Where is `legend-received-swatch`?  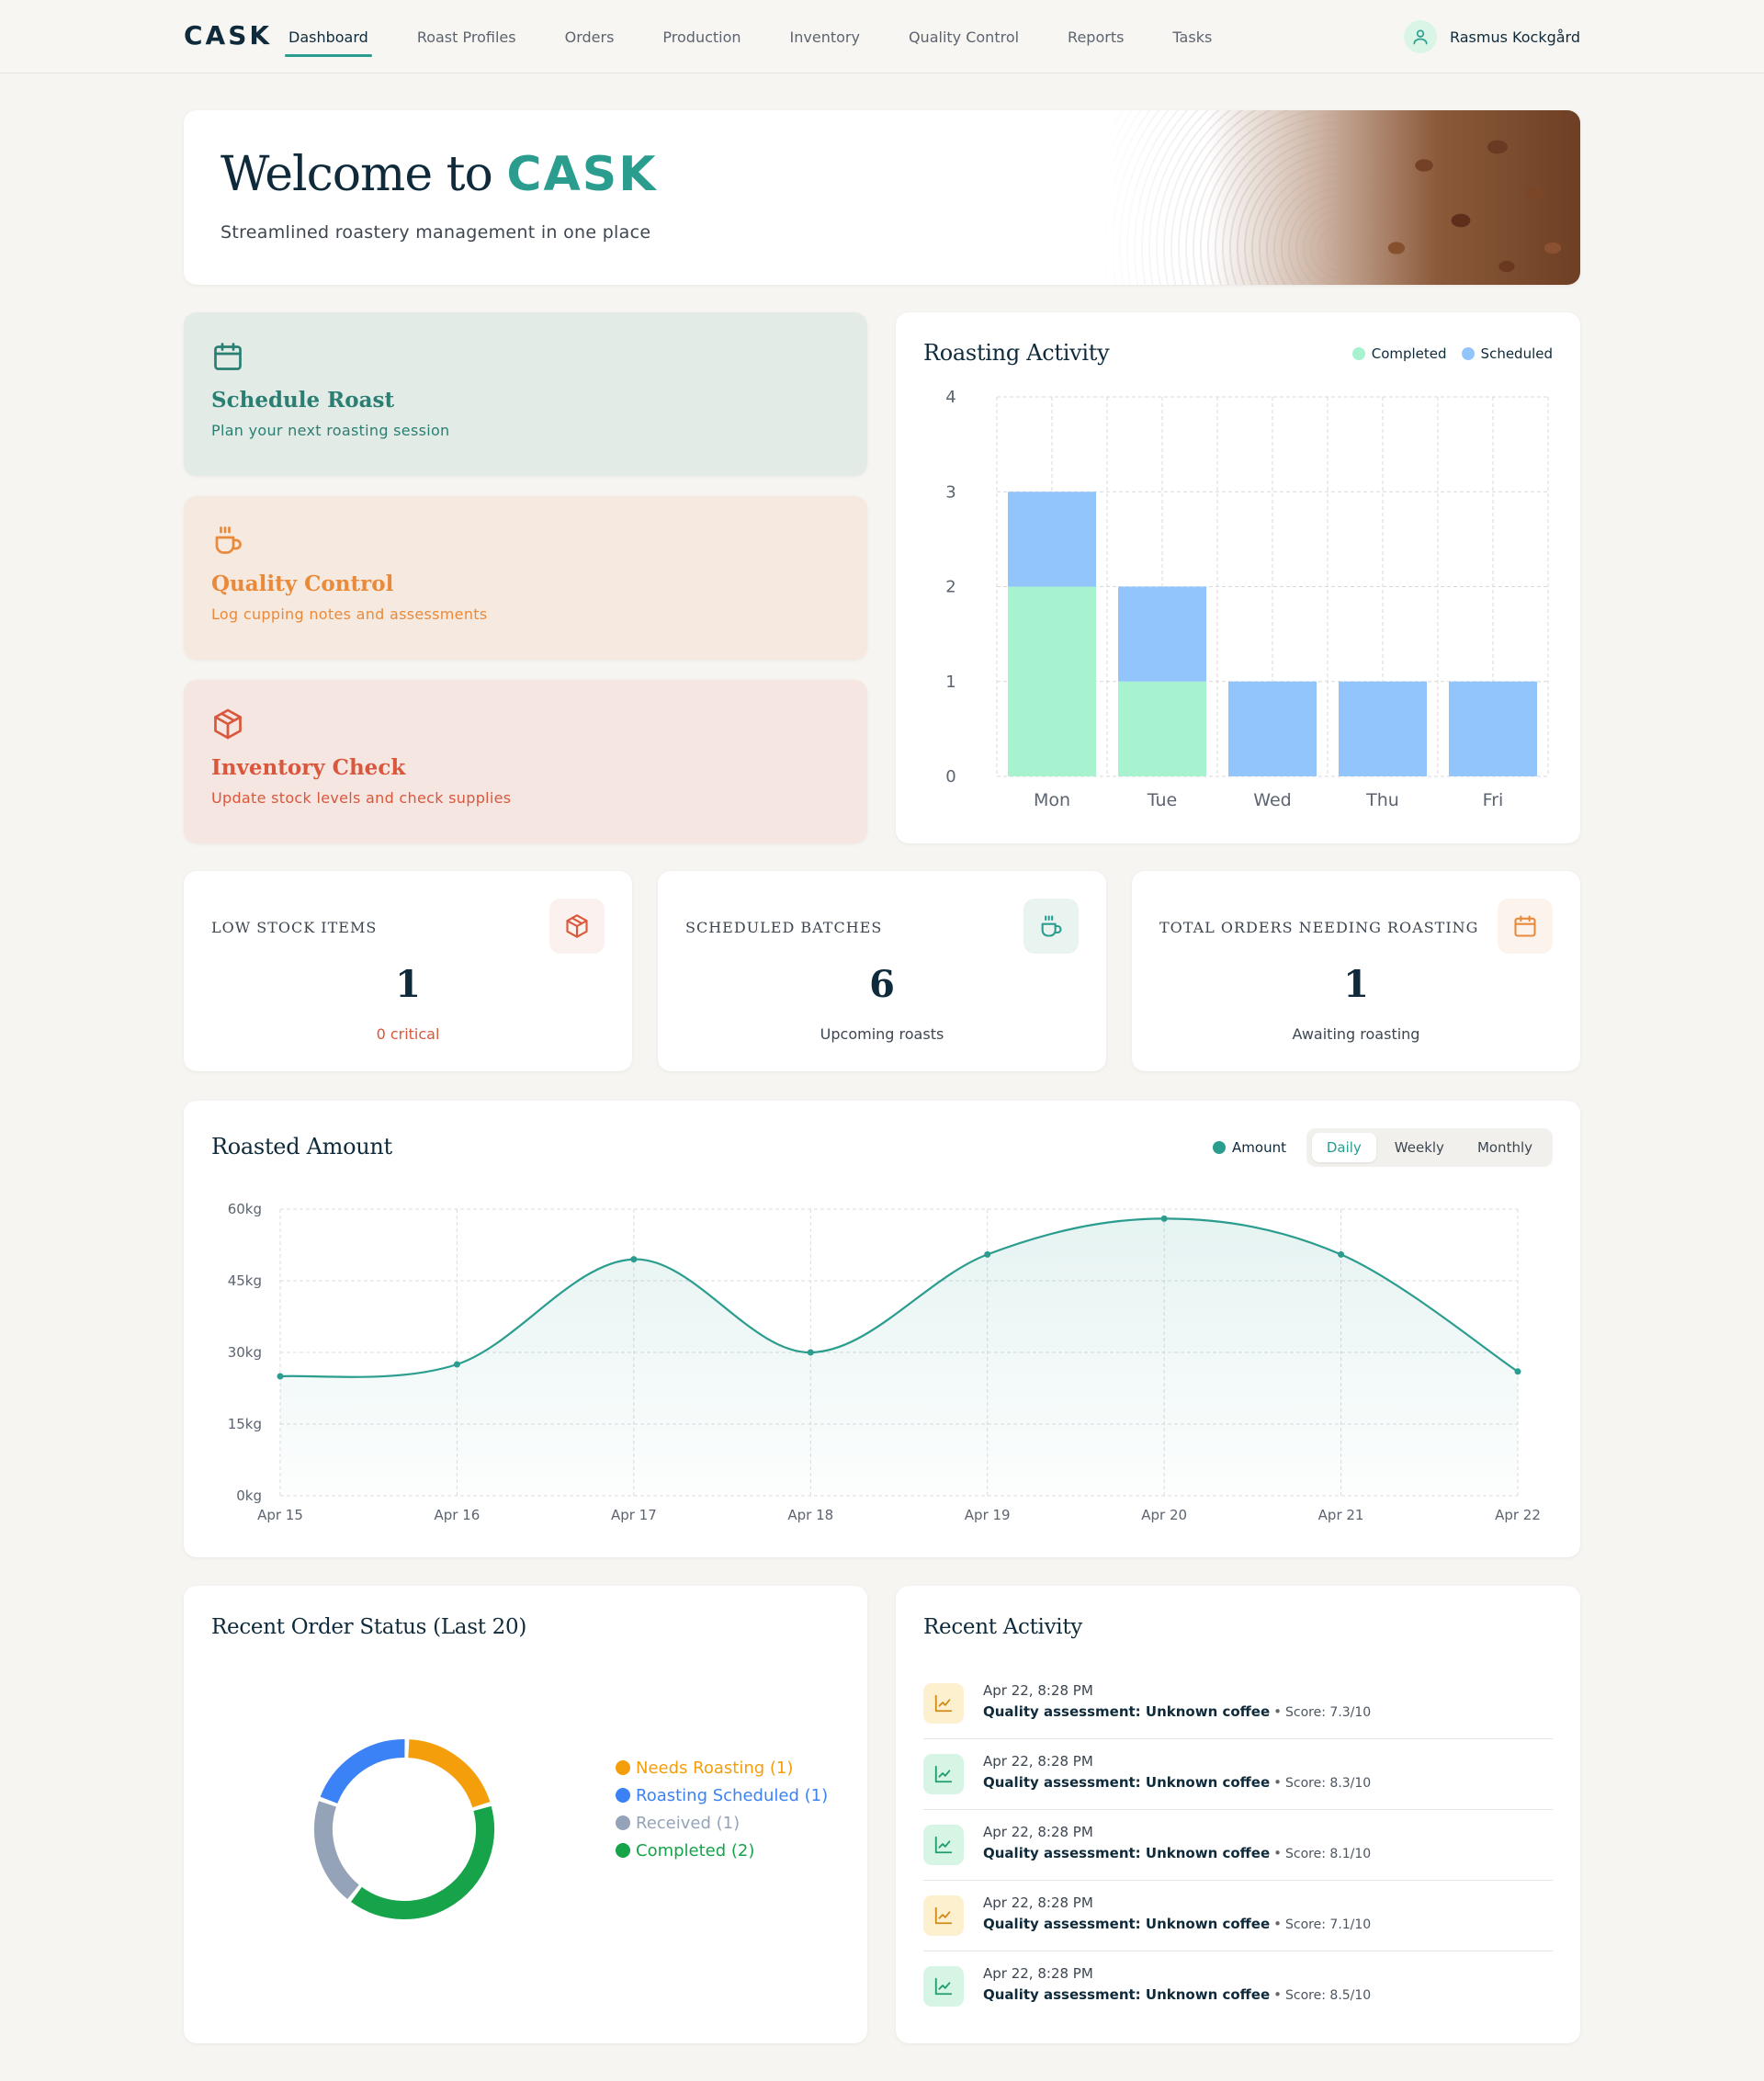
legend-received-swatch is located at coordinates (623, 1822).